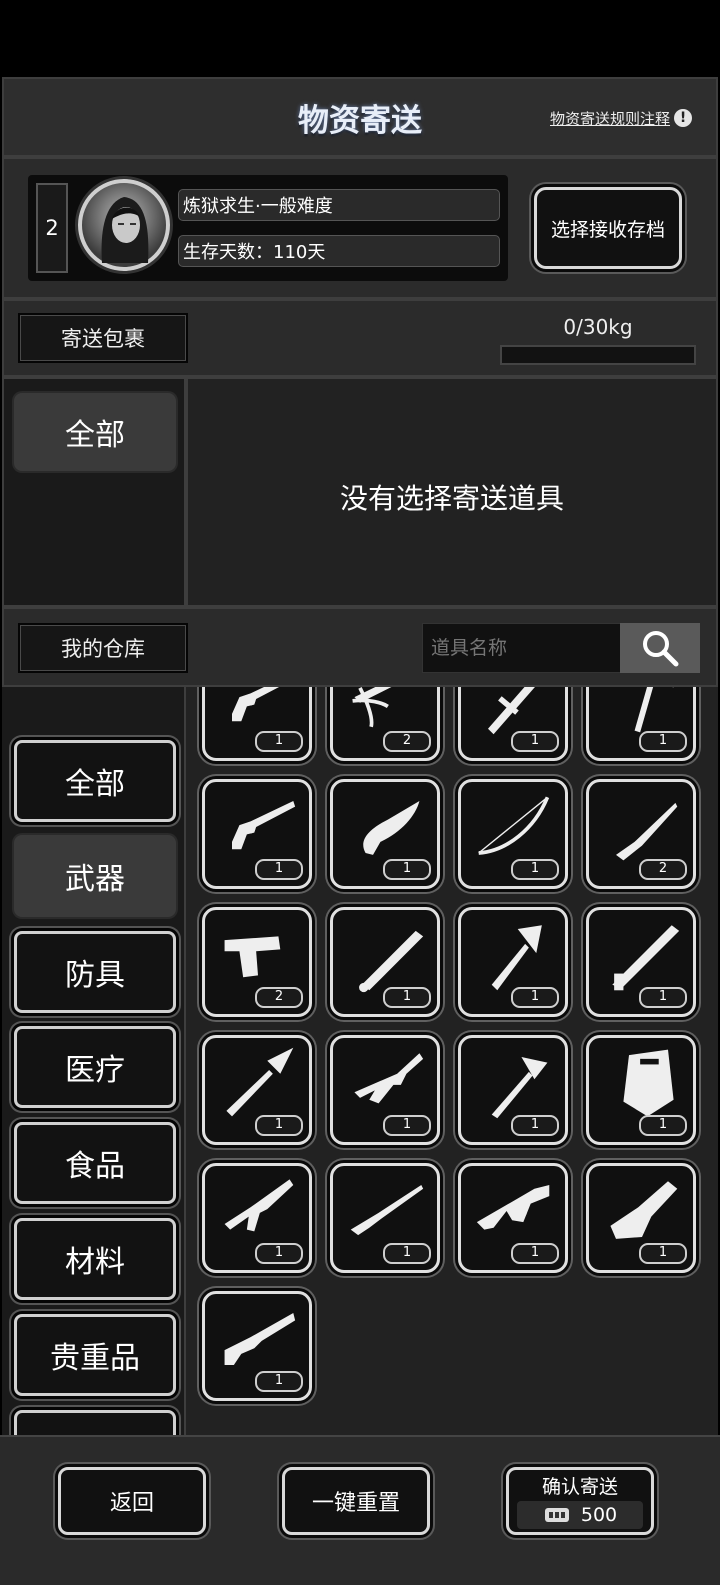 The width and height of the screenshot is (720, 1585). Describe the element at coordinates (95, 432) in the screenshot. I see `package-category-all: 全部` at that location.